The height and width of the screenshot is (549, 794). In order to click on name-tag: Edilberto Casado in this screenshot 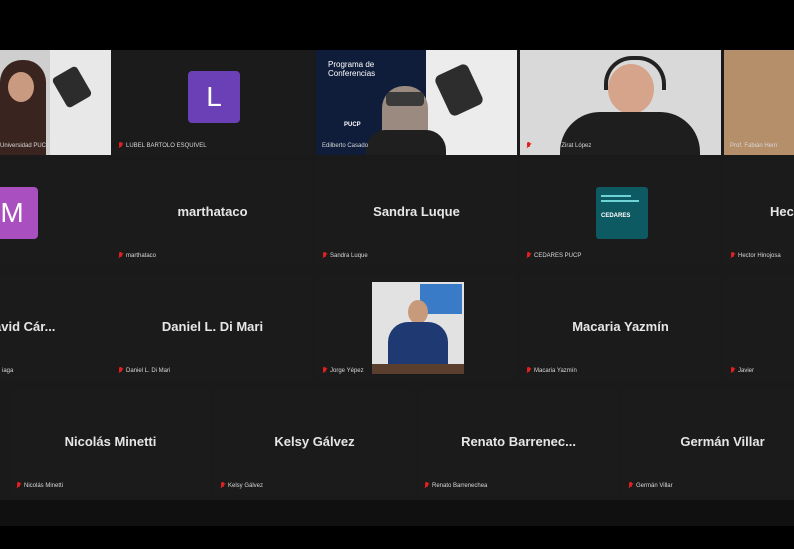, I will do `click(345, 146)`.